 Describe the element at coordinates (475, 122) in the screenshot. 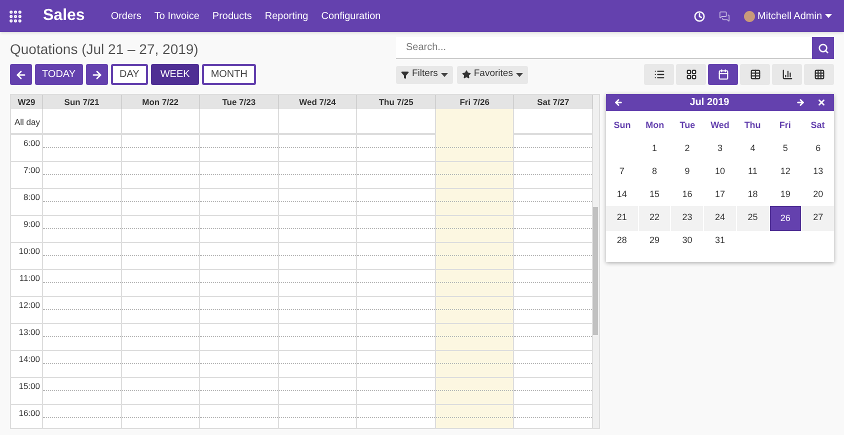

I see `all-day-cell` at that location.